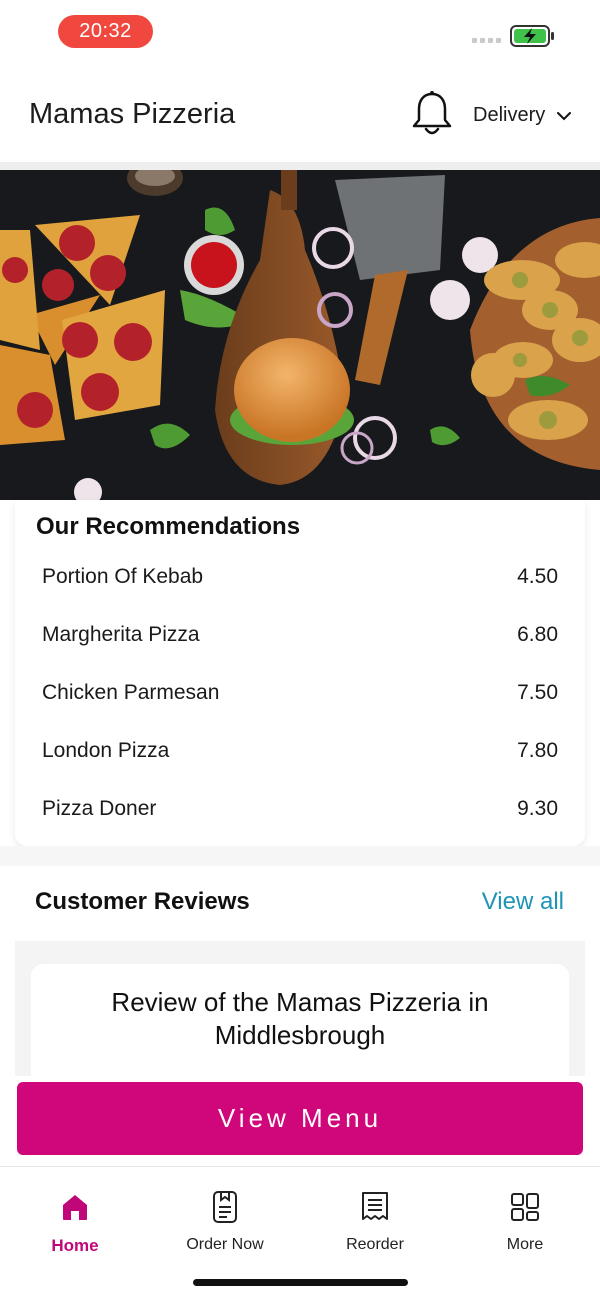 The width and height of the screenshot is (600, 1299). Describe the element at coordinates (509, 115) in the screenshot. I see `delivery-label: Delivery` at that location.